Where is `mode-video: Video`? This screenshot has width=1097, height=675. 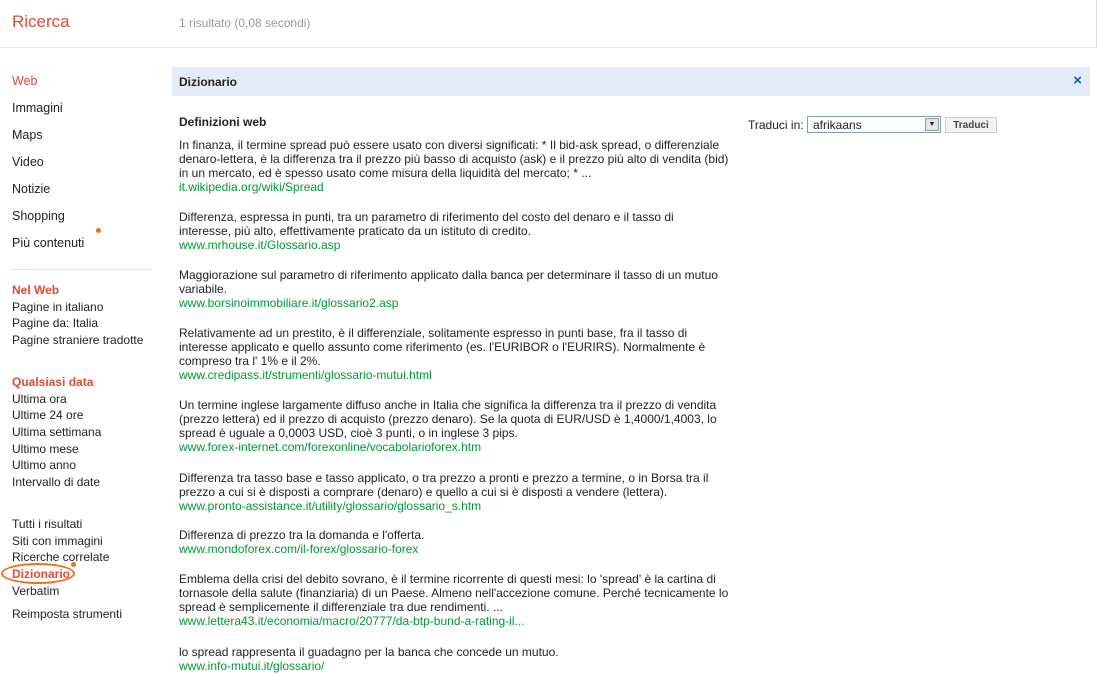
mode-video: Video is located at coordinates (28, 162).